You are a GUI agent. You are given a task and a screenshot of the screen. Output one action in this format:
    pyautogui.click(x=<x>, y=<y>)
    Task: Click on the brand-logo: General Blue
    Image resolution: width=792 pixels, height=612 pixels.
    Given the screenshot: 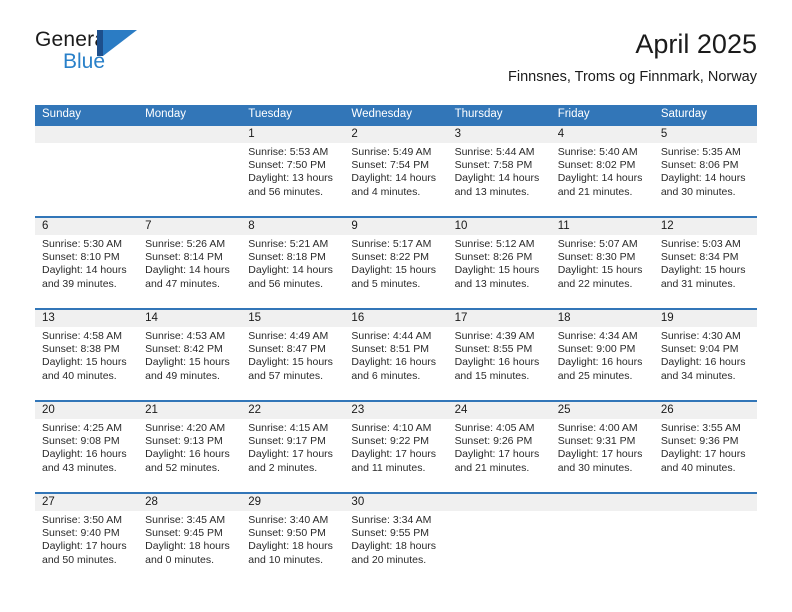 What is the action you would take?
    pyautogui.click(x=135, y=56)
    